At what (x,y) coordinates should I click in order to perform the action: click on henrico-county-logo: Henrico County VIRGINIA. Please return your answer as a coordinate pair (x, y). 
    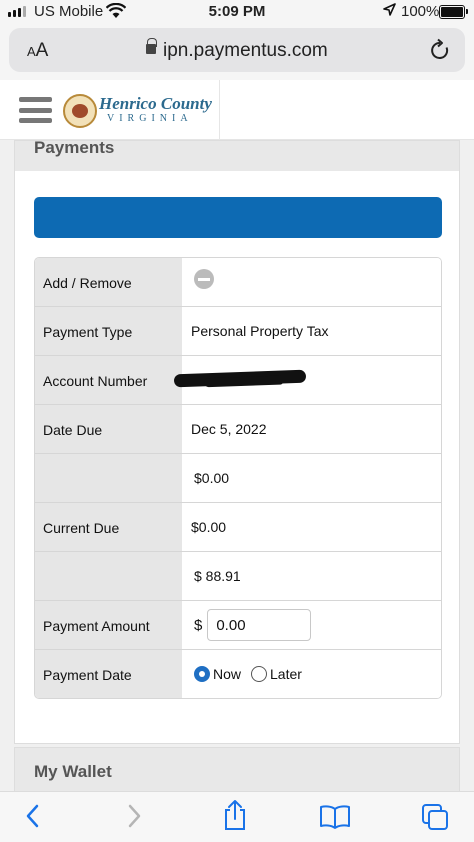
    Looking at the image, I should click on (137, 111).